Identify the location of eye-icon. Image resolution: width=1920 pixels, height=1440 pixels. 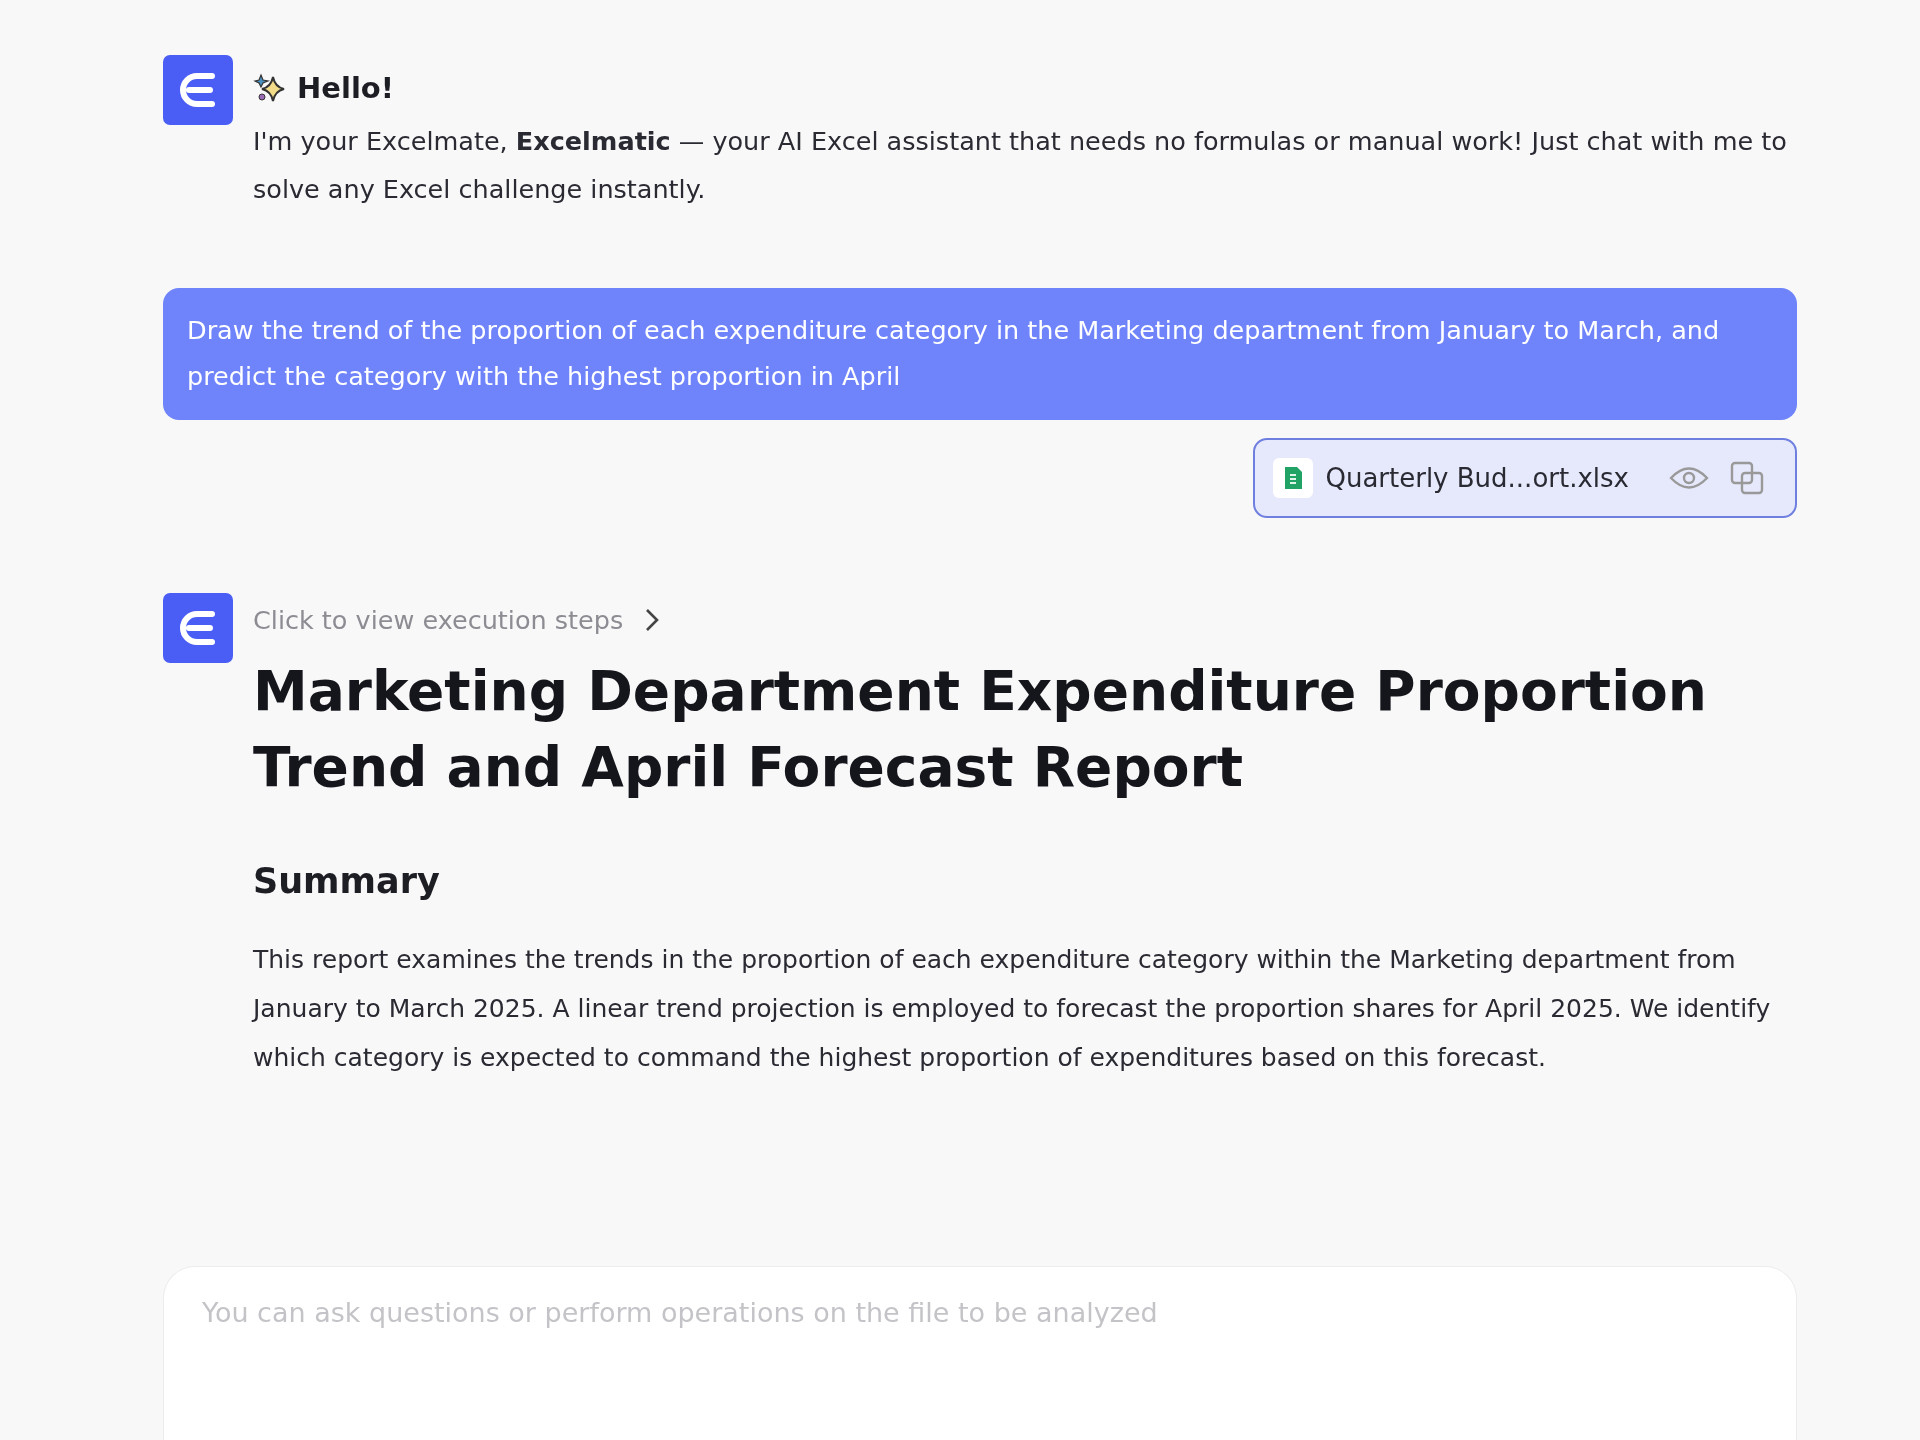
(1689, 478).